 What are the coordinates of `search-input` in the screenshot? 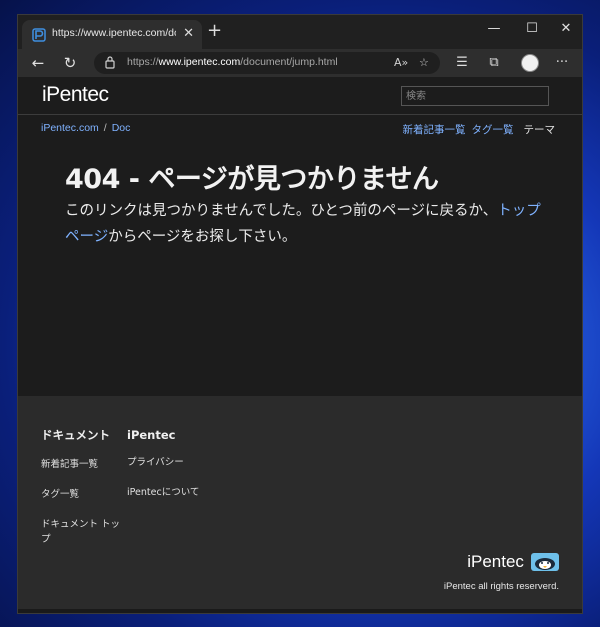 It's located at (475, 96).